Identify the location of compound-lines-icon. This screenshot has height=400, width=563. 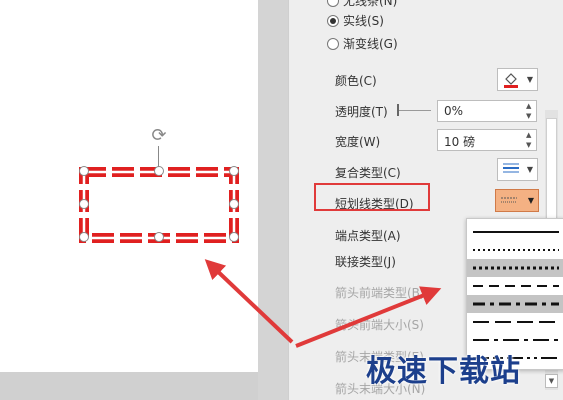
(511, 169).